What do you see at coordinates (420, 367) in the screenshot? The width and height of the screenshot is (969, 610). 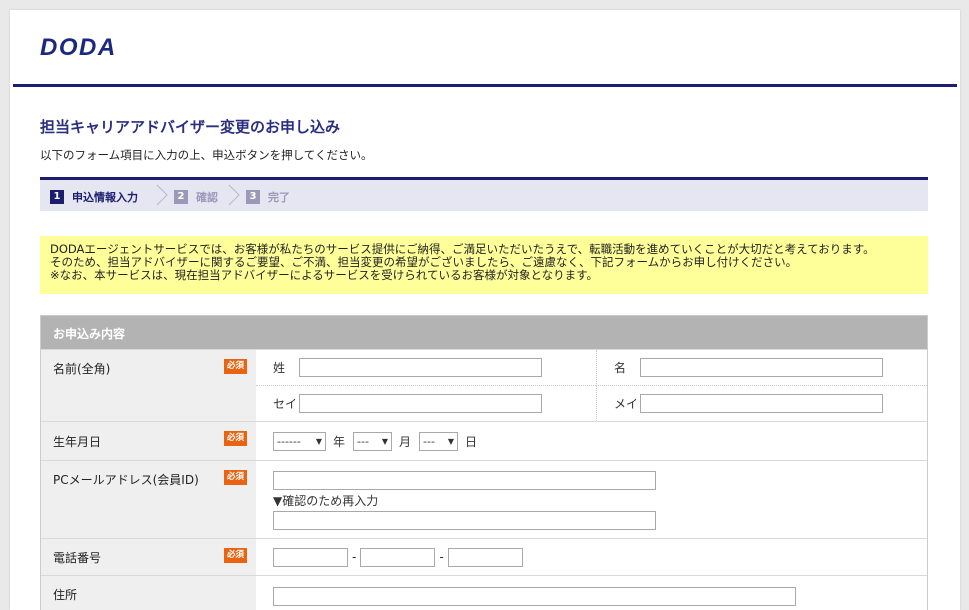 I see `last-name-input` at bounding box center [420, 367].